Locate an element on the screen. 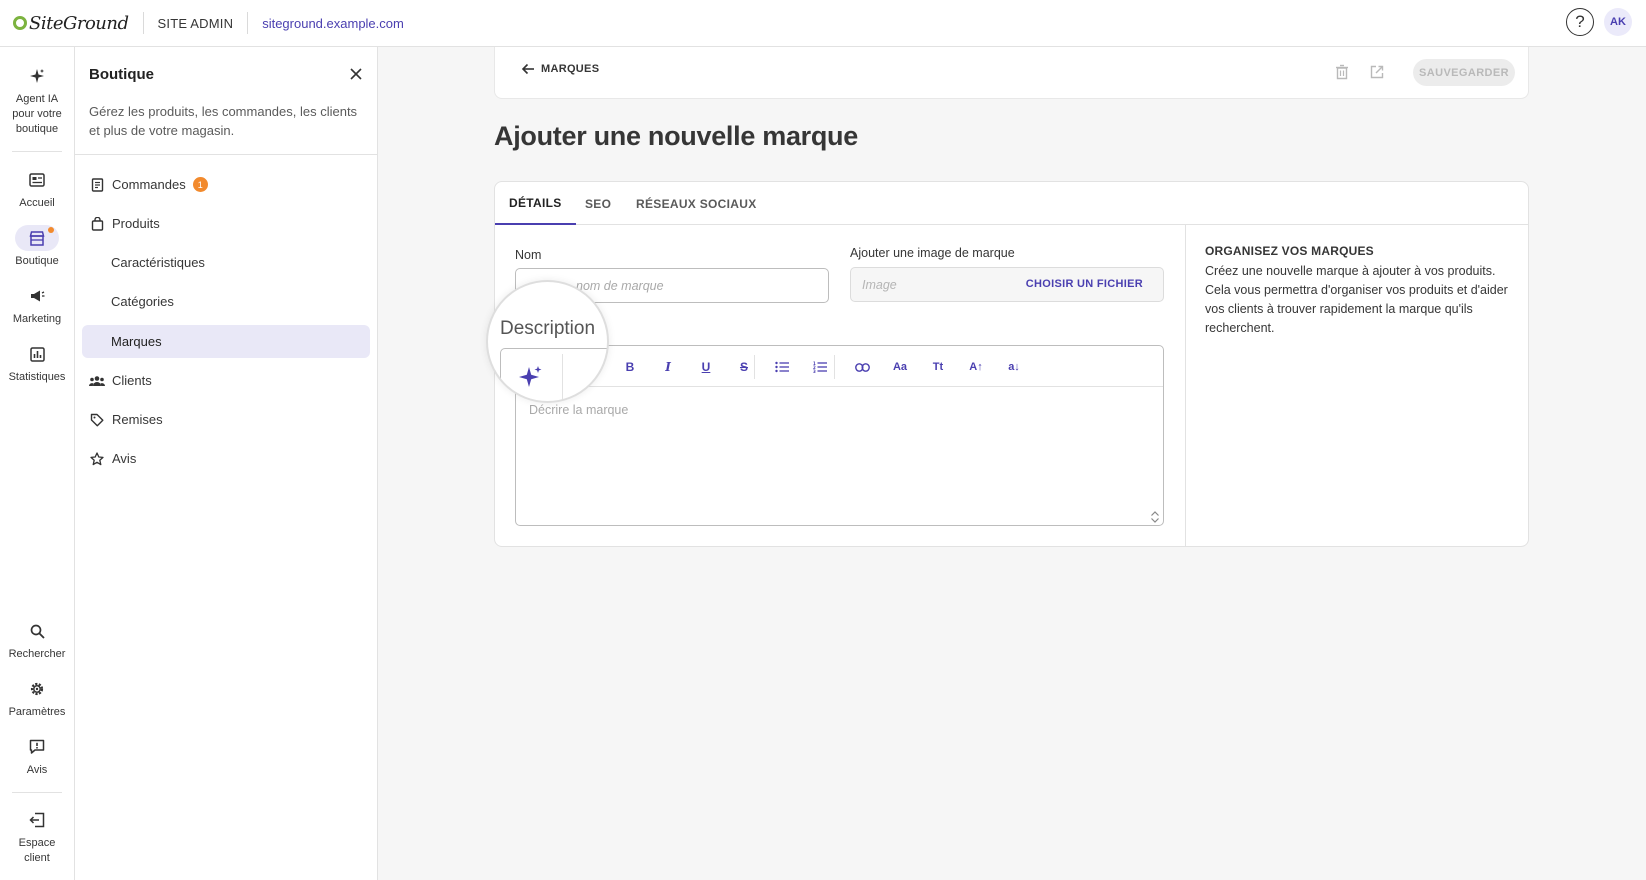 Image resolution: width=1646 pixels, height=880 pixels. rail-item-accueil: Accueil is located at coordinates (37, 189).